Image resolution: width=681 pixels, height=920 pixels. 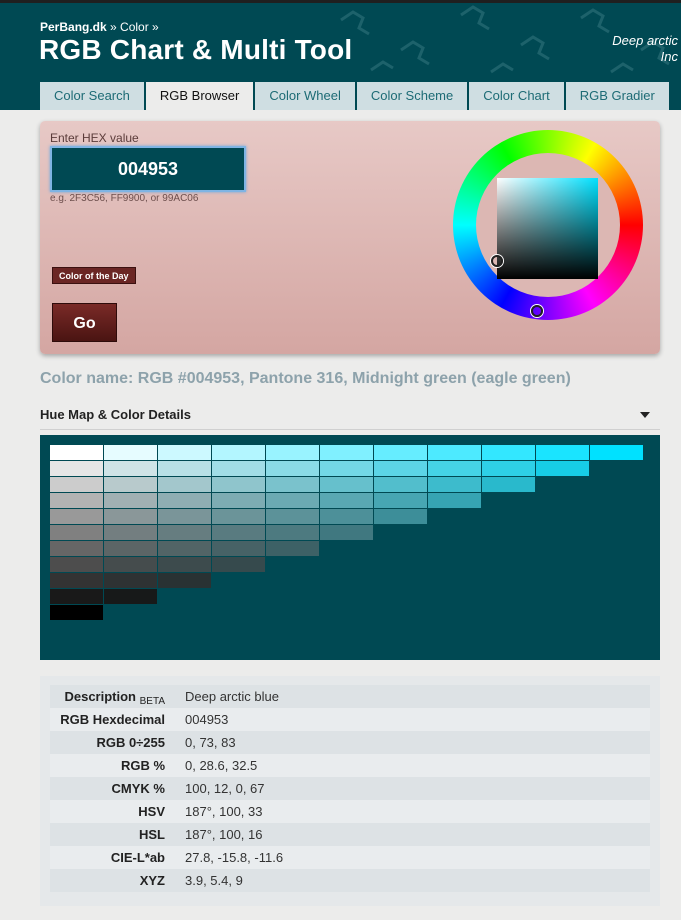 What do you see at coordinates (497, 261) in the screenshot?
I see `sv-picker-handle` at bounding box center [497, 261].